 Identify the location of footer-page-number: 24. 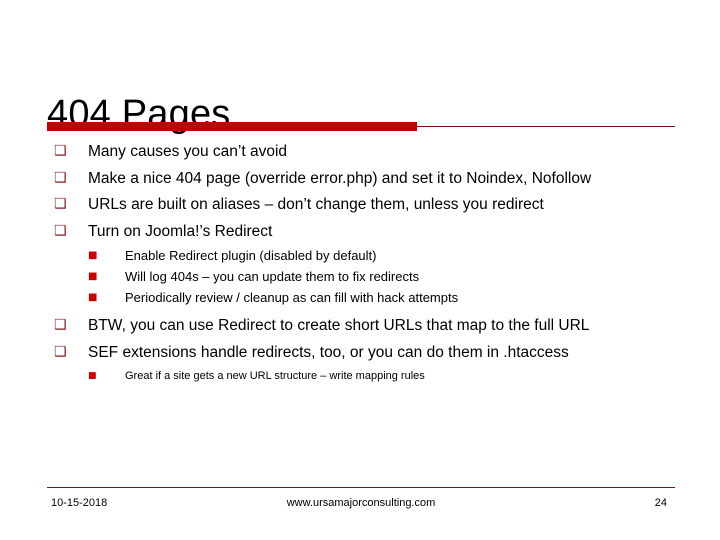
(660, 503).